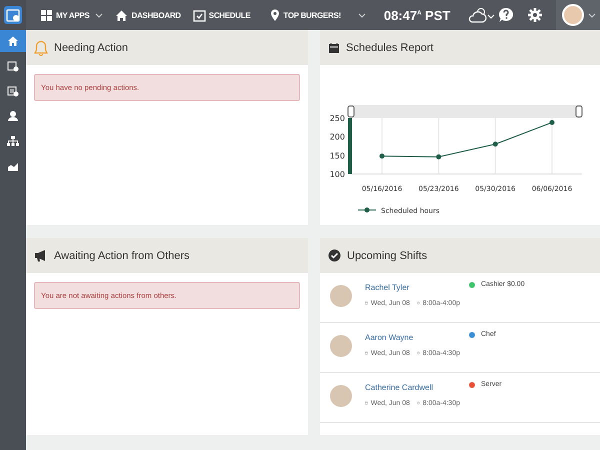 The height and width of the screenshot is (450, 600). Describe the element at coordinates (41, 48) in the screenshot. I see `bell-icon` at that location.